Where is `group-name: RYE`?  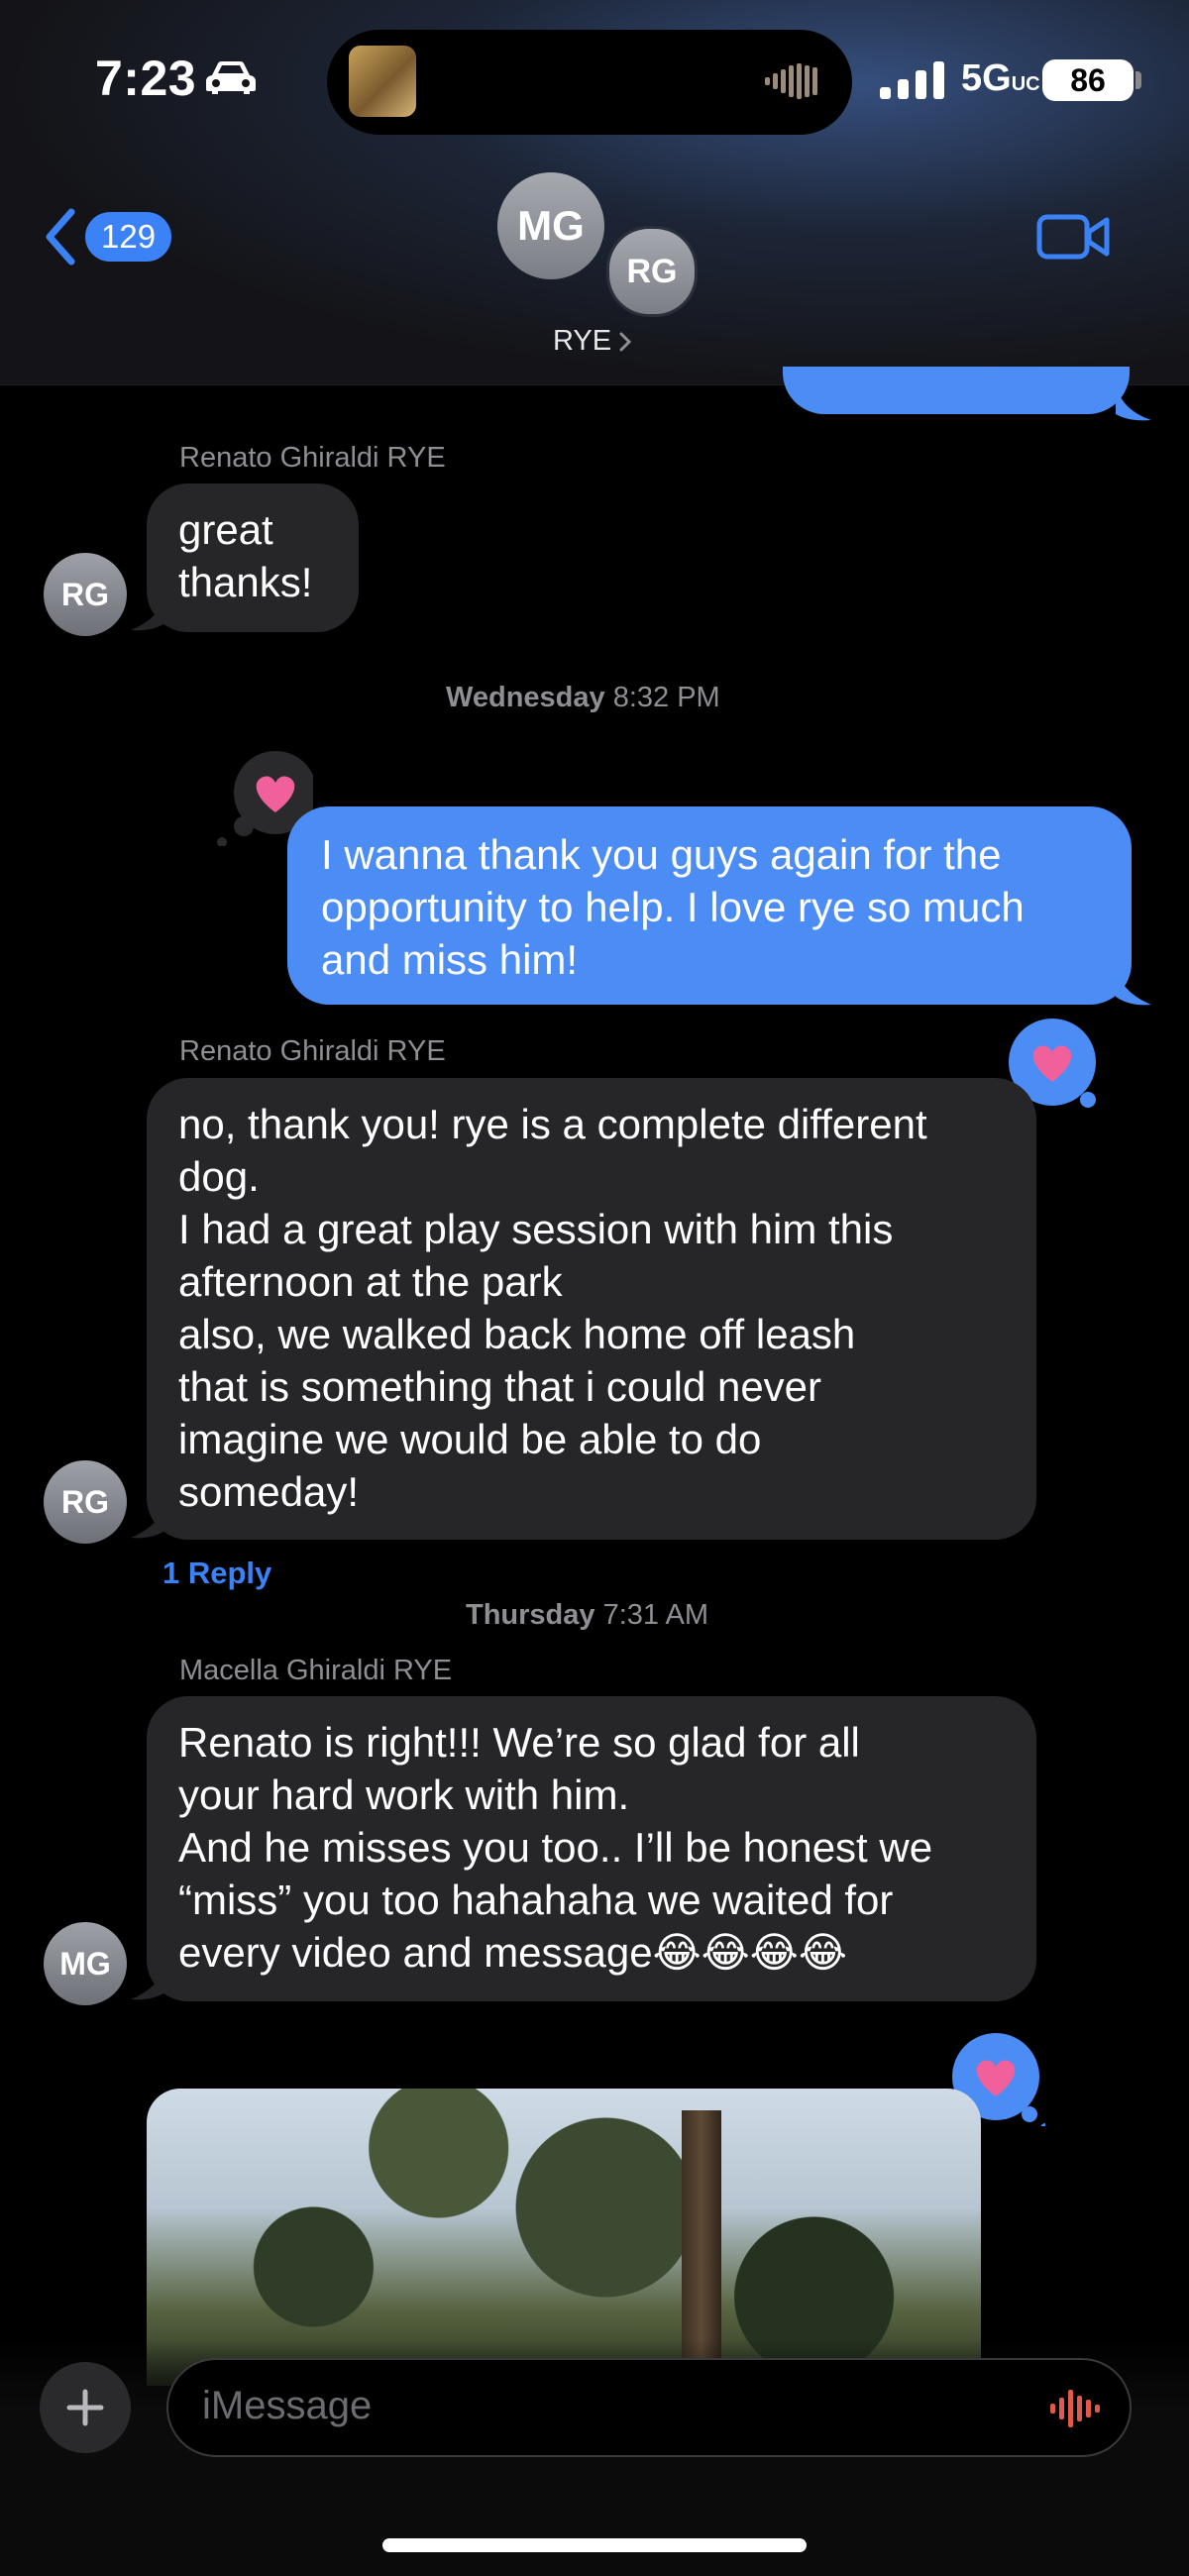 group-name: RYE is located at coordinates (582, 342).